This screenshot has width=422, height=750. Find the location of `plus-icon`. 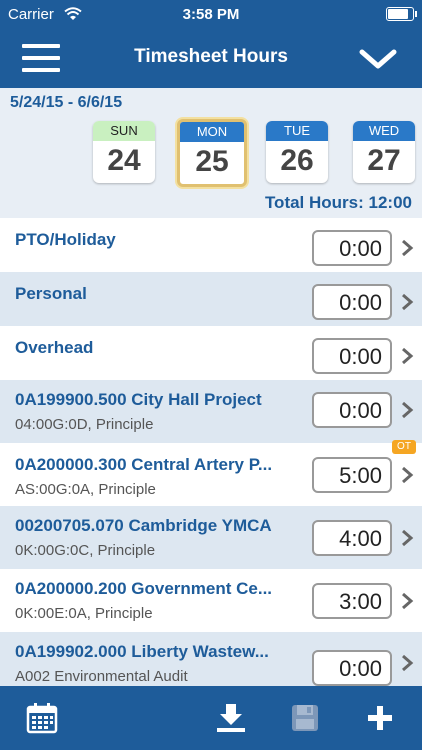

plus-icon is located at coordinates (380, 718).